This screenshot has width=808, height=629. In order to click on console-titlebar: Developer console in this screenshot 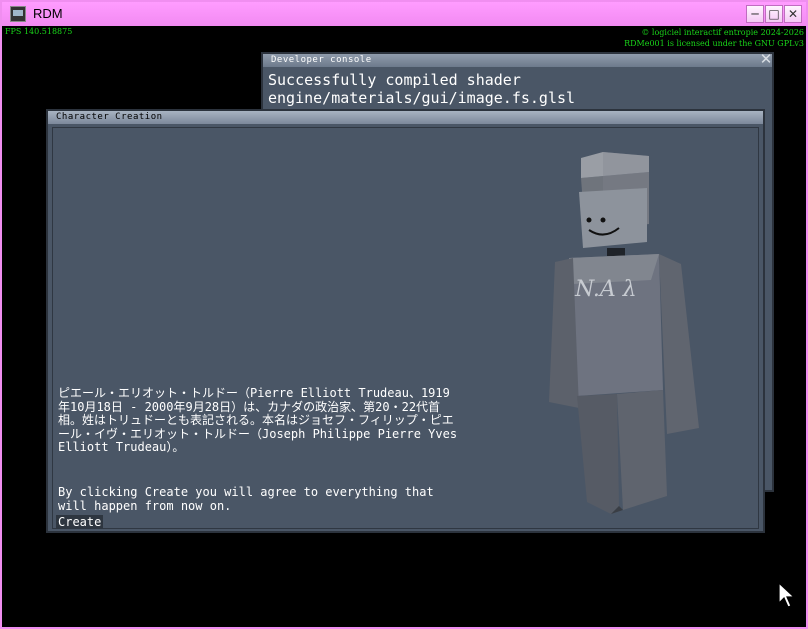, I will do `click(517, 60)`.